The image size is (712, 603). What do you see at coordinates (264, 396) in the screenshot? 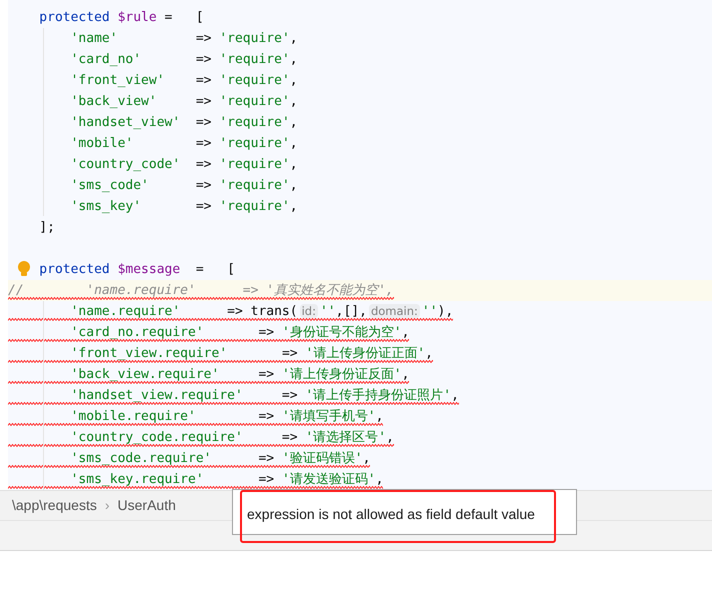
I see `code-line: 'handset_view.require' => '请上传手持身份证照片',` at bounding box center [264, 396].